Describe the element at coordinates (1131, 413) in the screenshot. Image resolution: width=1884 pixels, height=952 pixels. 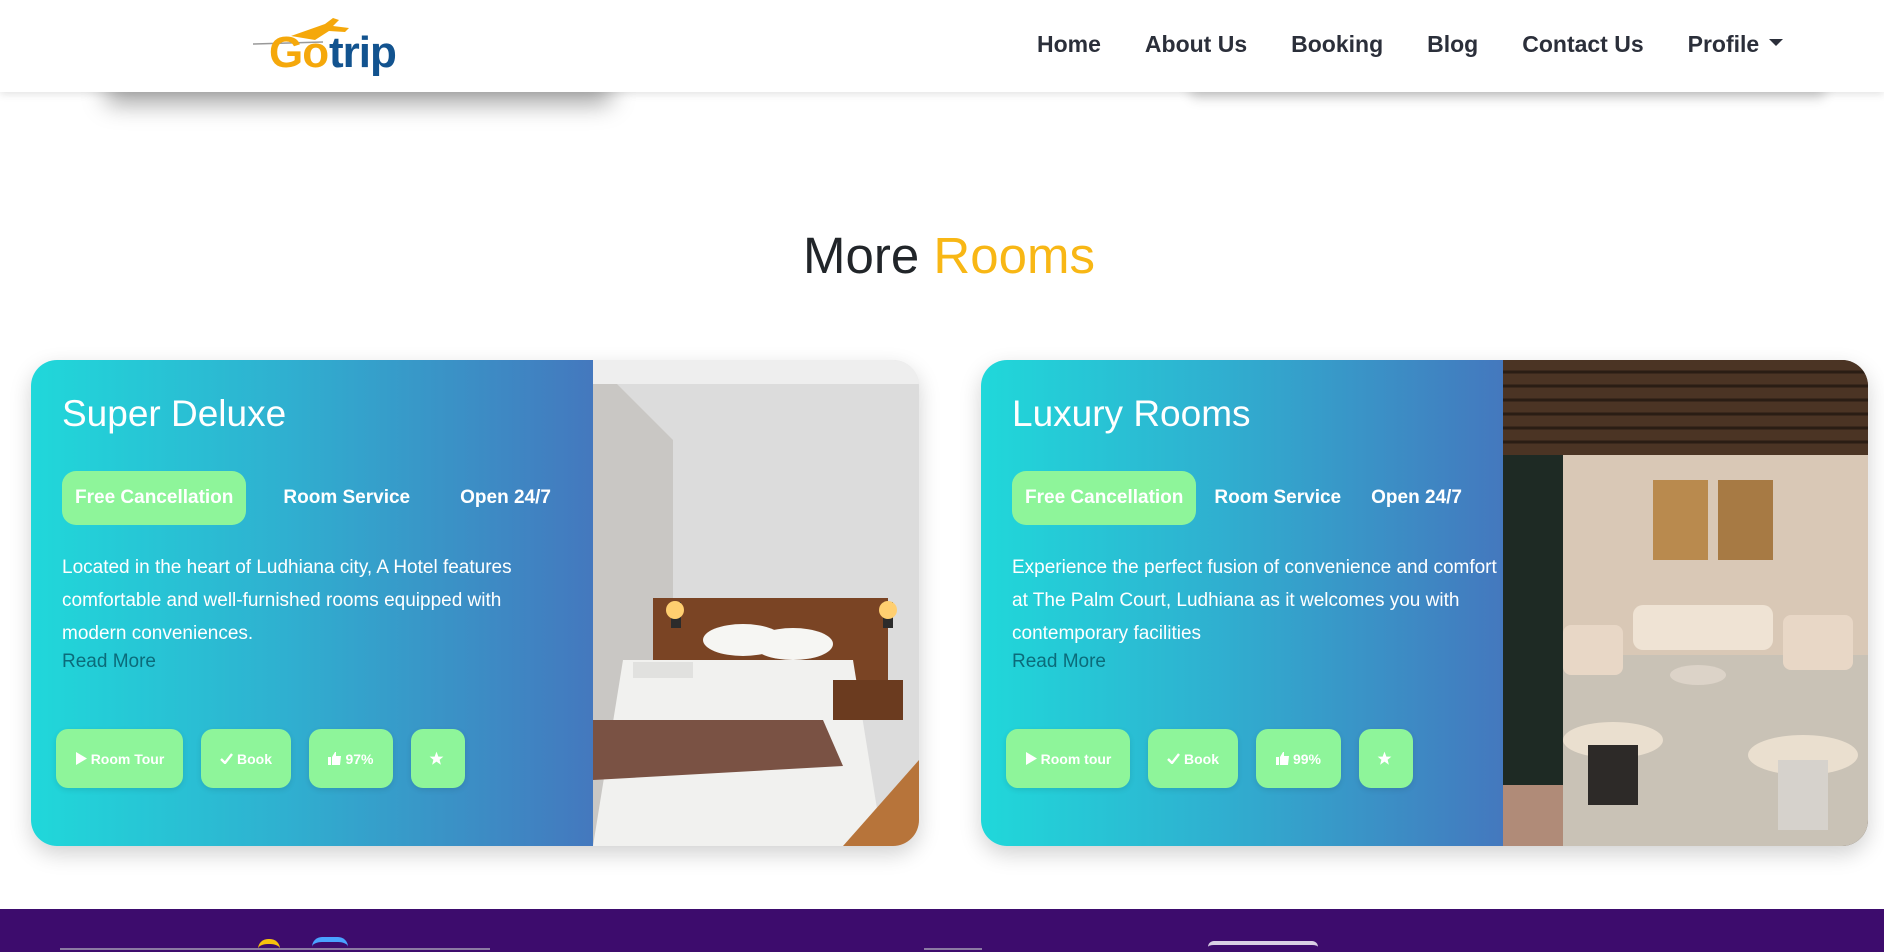
I see `room-title: Luxury Rooms` at that location.